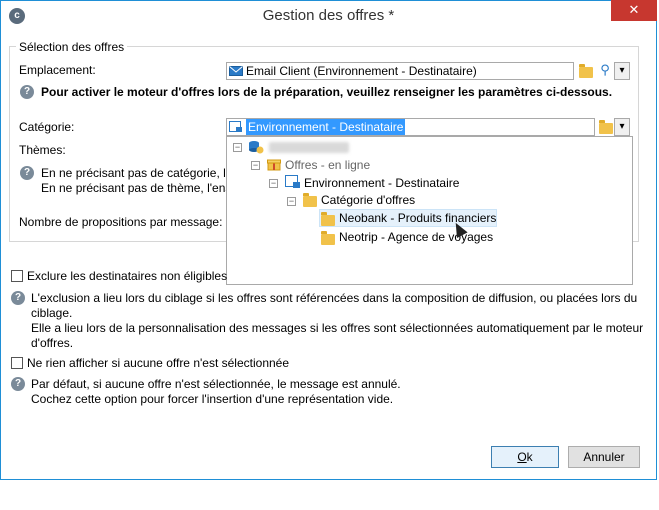 The width and height of the screenshot is (659, 510). I want to click on title-bar: c Gestion des offres * ✕, so click(329, 15).